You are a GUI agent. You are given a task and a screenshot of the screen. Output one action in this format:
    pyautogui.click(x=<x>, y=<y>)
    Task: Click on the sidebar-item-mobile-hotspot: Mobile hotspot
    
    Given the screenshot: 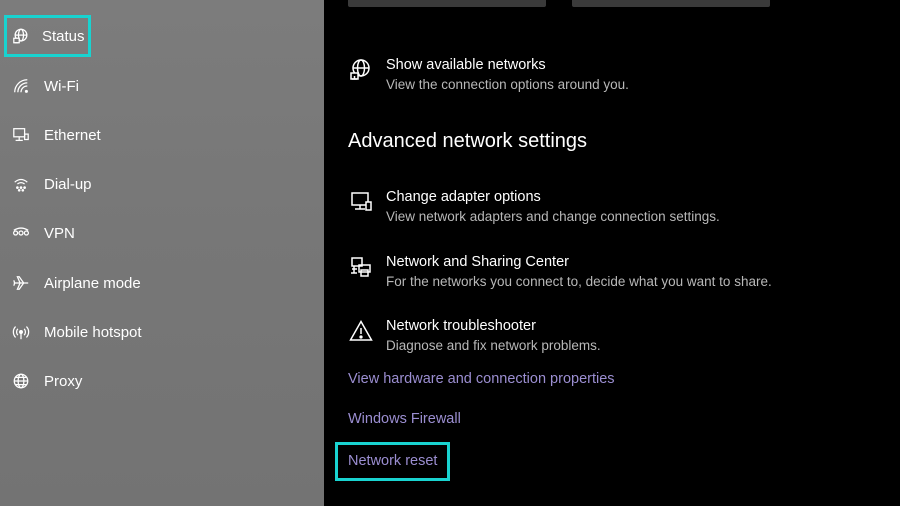 What is the action you would take?
    pyautogui.click(x=162, y=332)
    